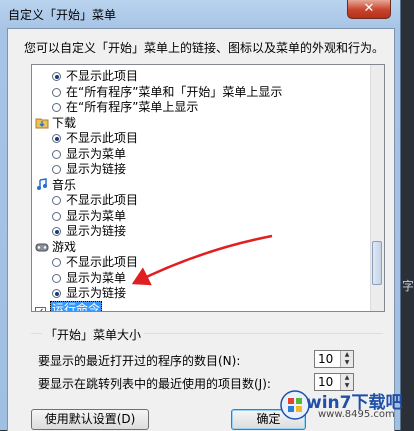 This screenshot has width=414, height=431. What do you see at coordinates (340, 405) in the screenshot?
I see `site-watermark: win7下载吧 www.8495.com` at bounding box center [340, 405].